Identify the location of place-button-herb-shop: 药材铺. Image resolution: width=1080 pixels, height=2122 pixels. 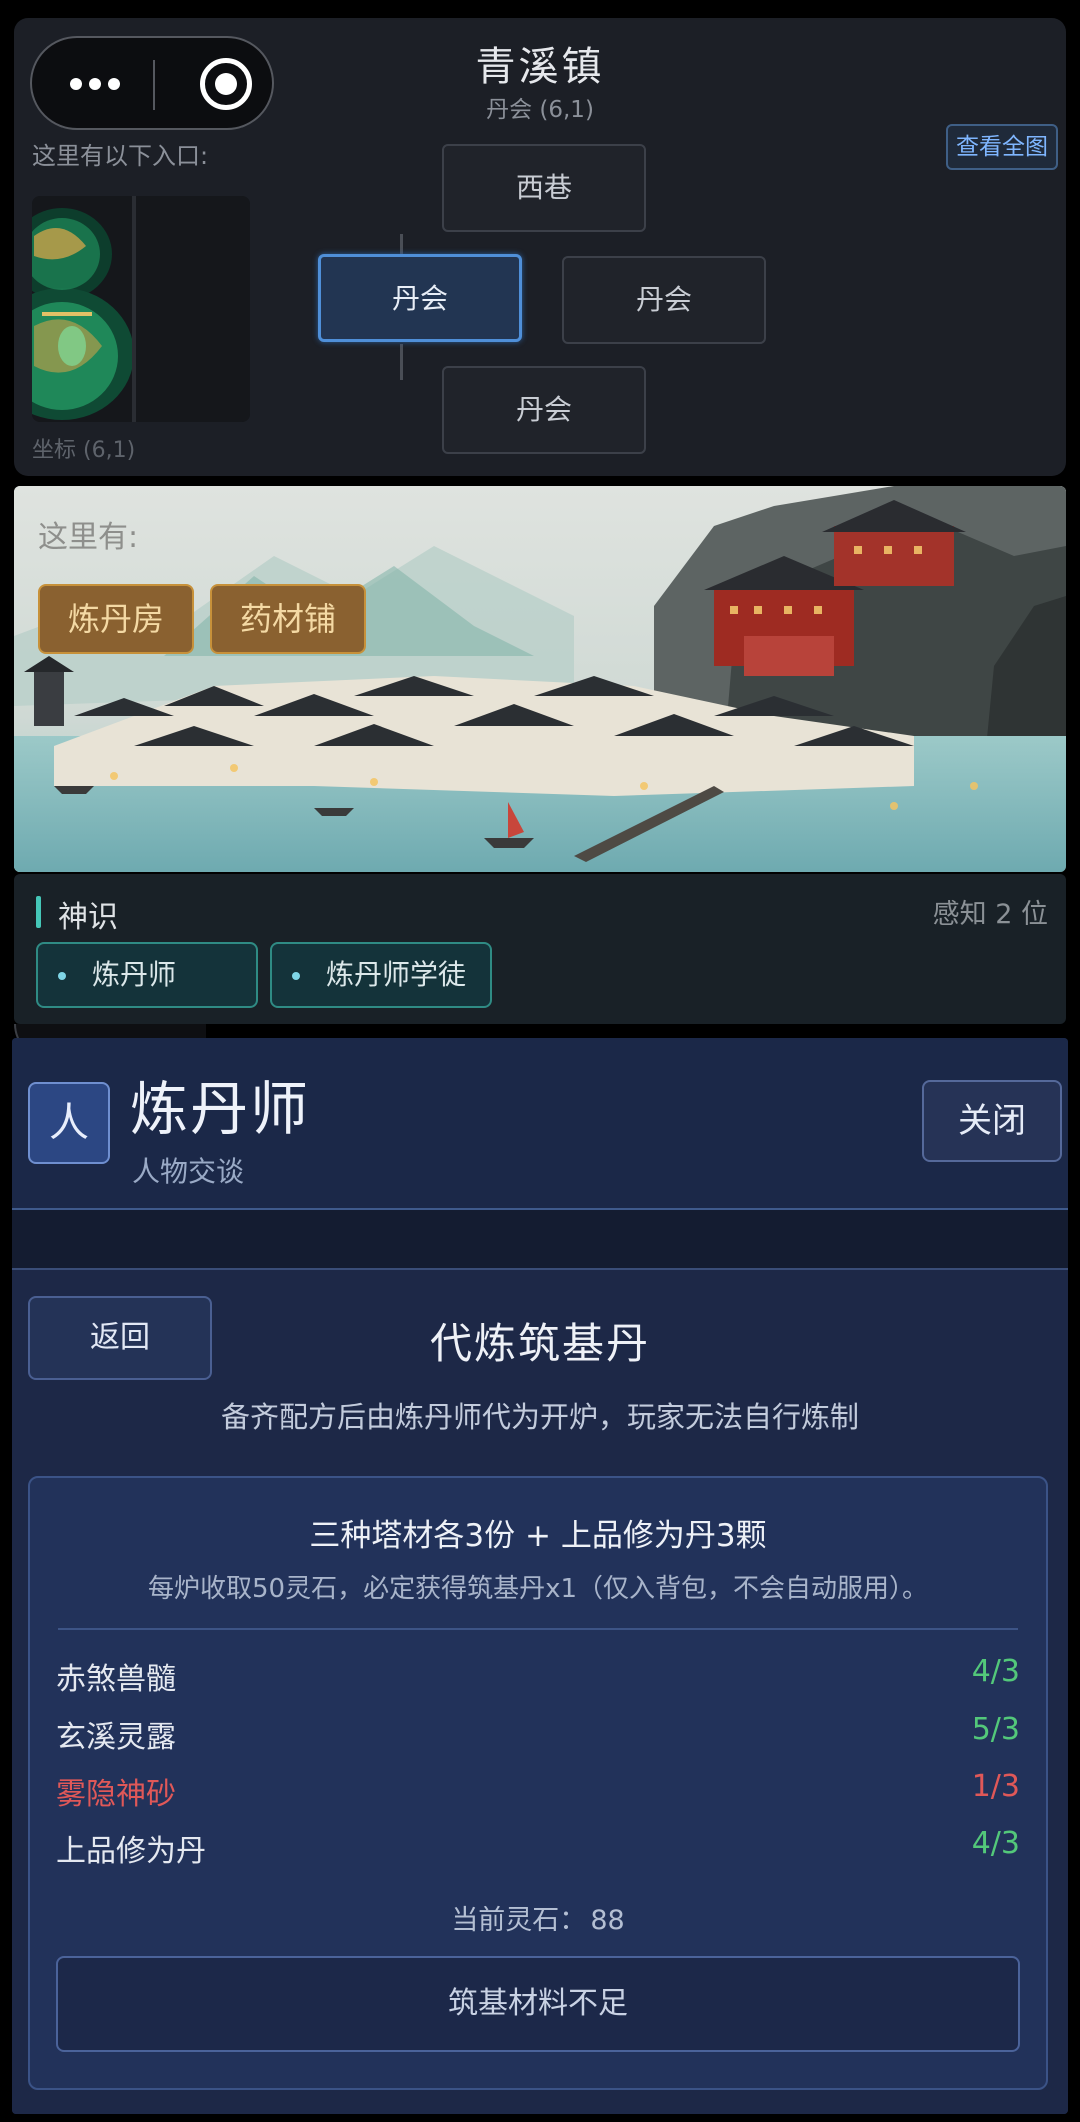
(288, 619).